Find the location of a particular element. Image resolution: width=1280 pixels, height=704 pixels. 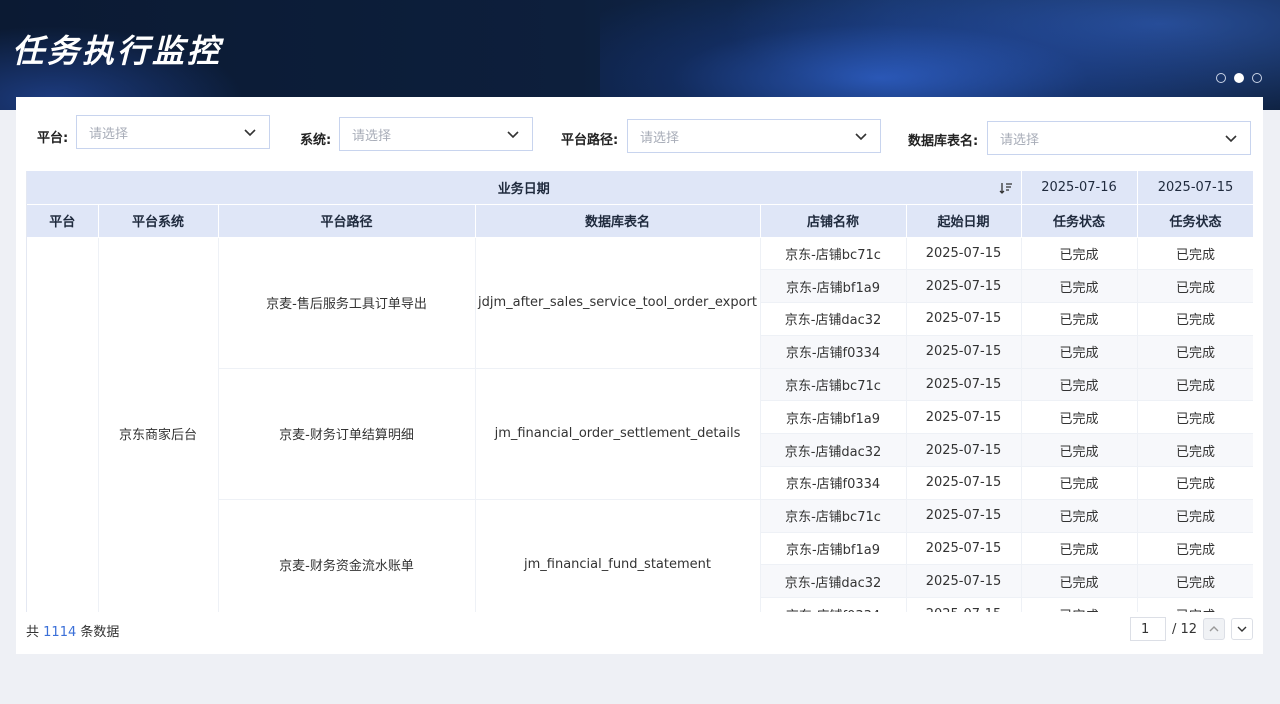

pagination: 1 / 12 is located at coordinates (1191, 629).